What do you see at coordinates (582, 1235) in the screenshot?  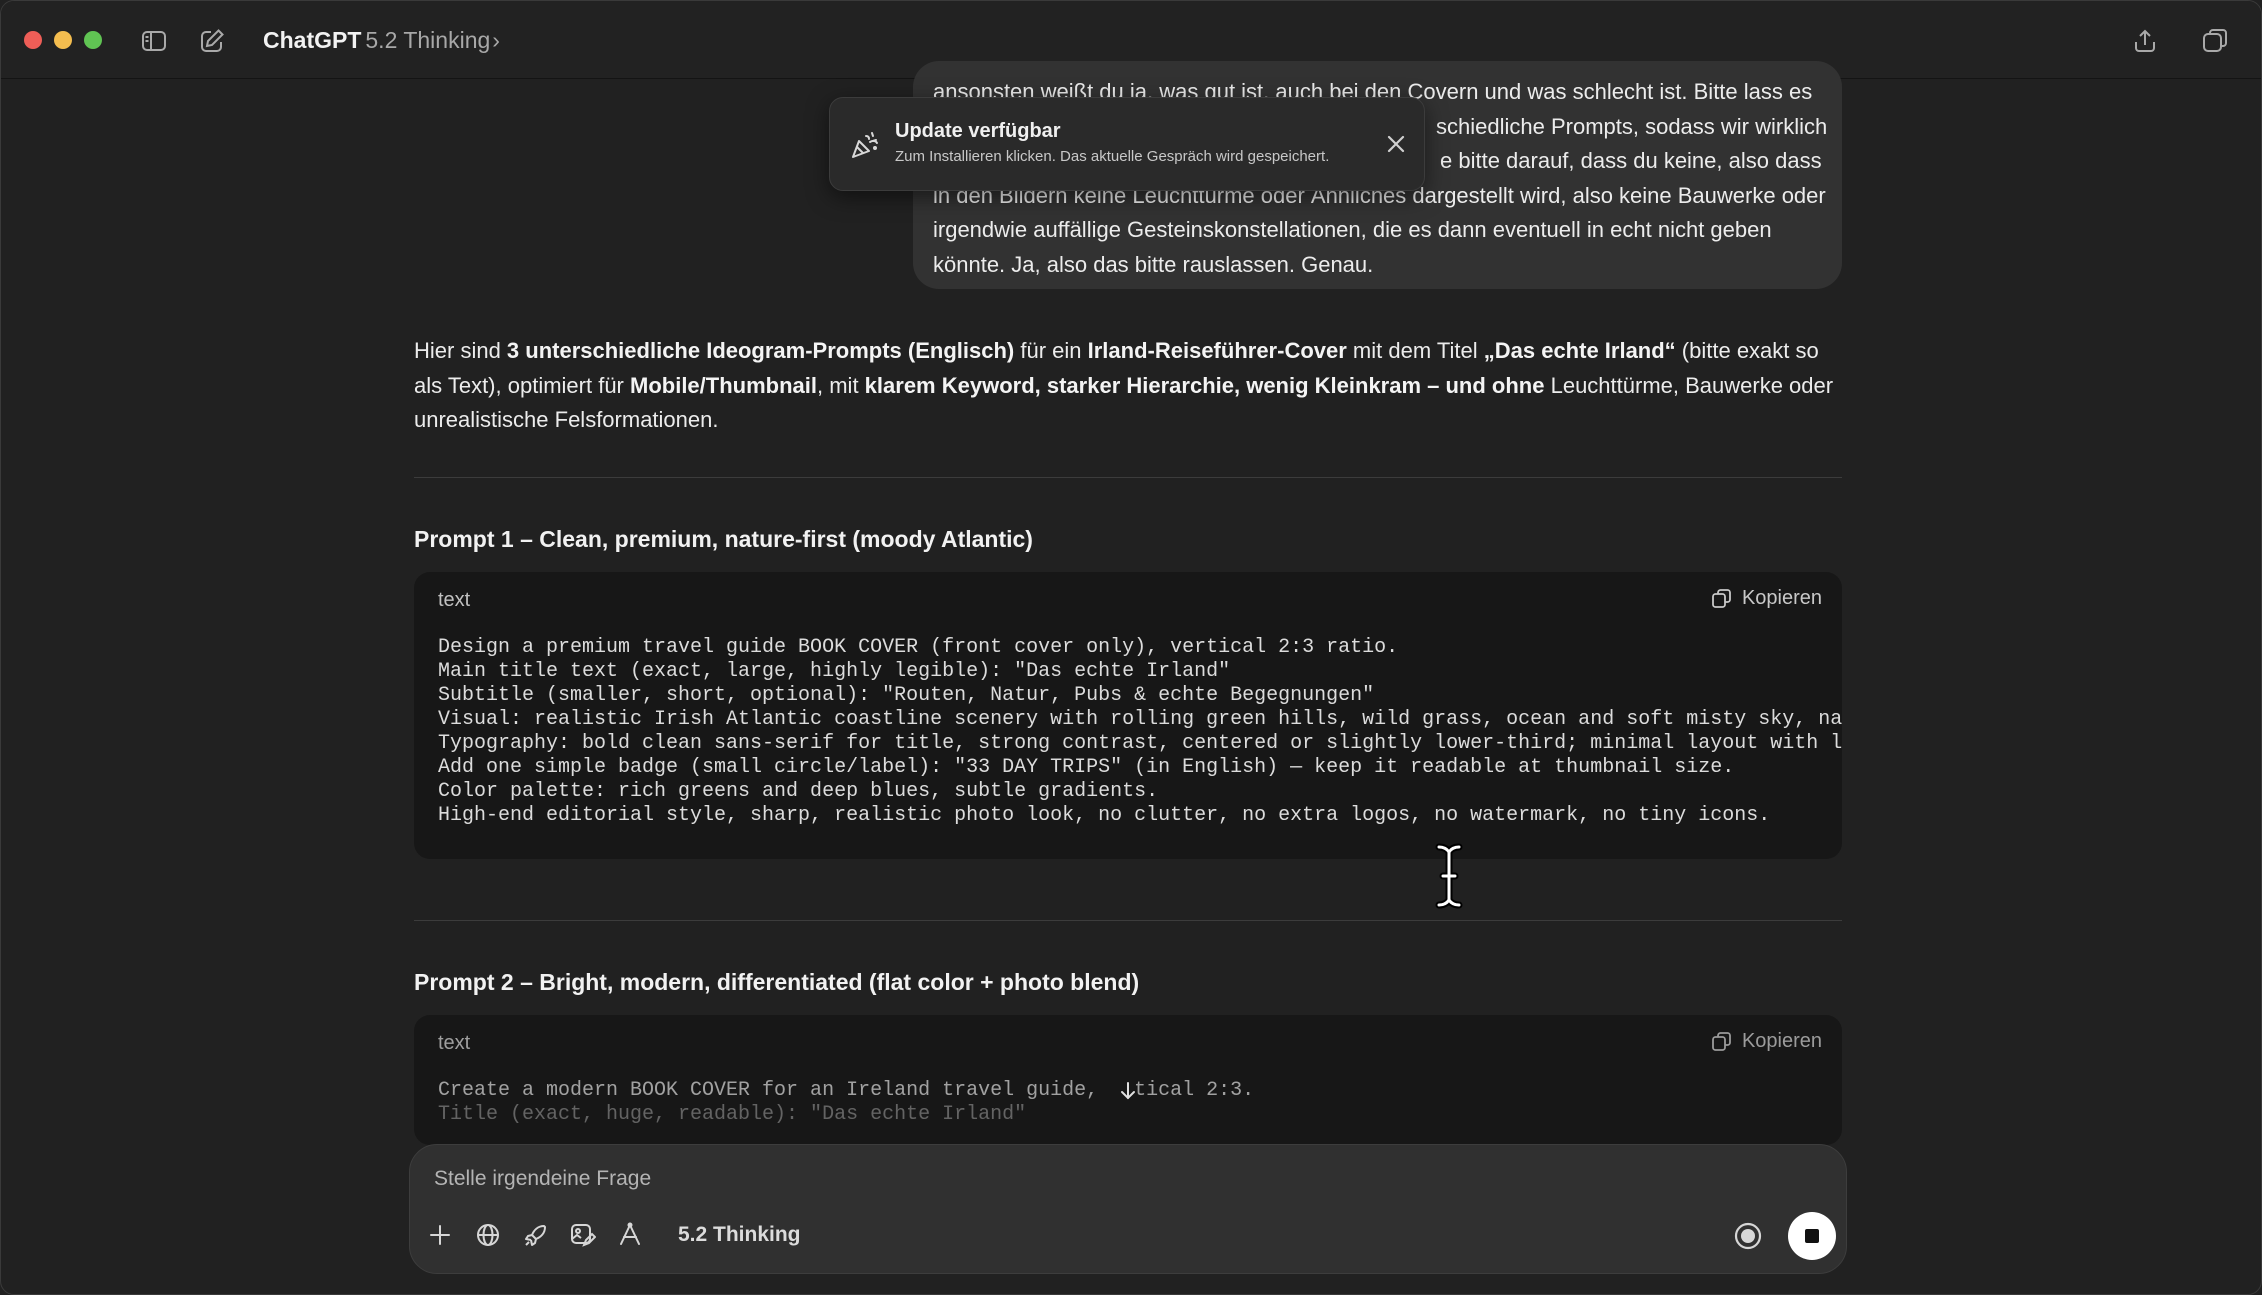 I see `image-edit-icon` at bounding box center [582, 1235].